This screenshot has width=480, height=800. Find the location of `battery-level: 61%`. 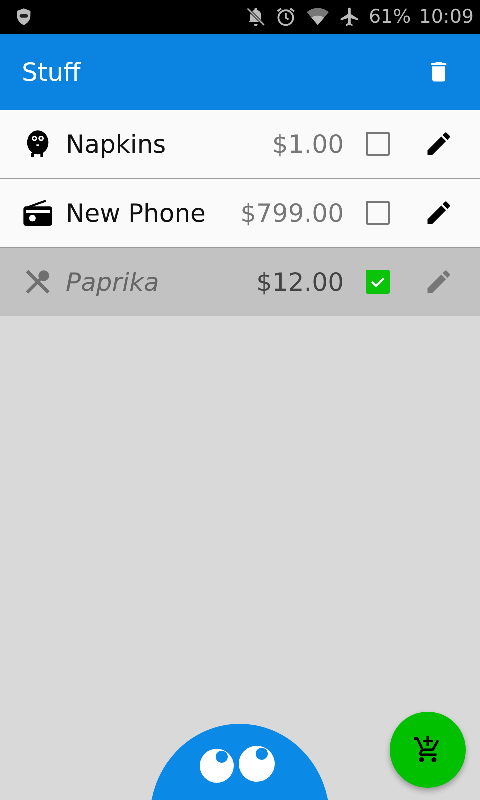

battery-level: 61% is located at coordinates (390, 17).